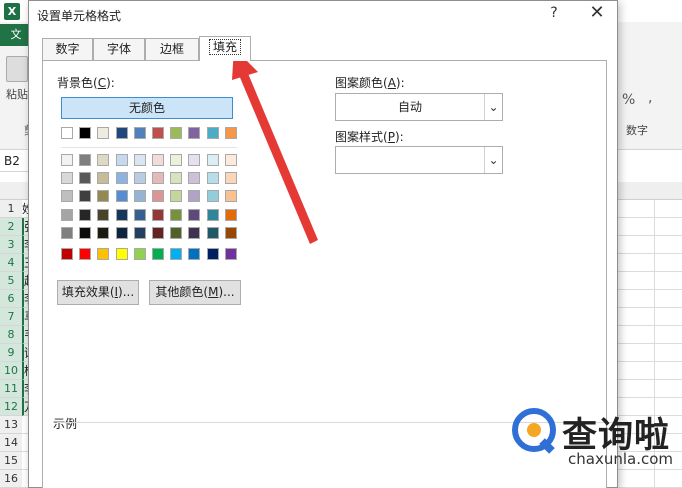  What do you see at coordinates (277, 154) in the screenshot?
I see `arrow-shape` at bounding box center [277, 154].